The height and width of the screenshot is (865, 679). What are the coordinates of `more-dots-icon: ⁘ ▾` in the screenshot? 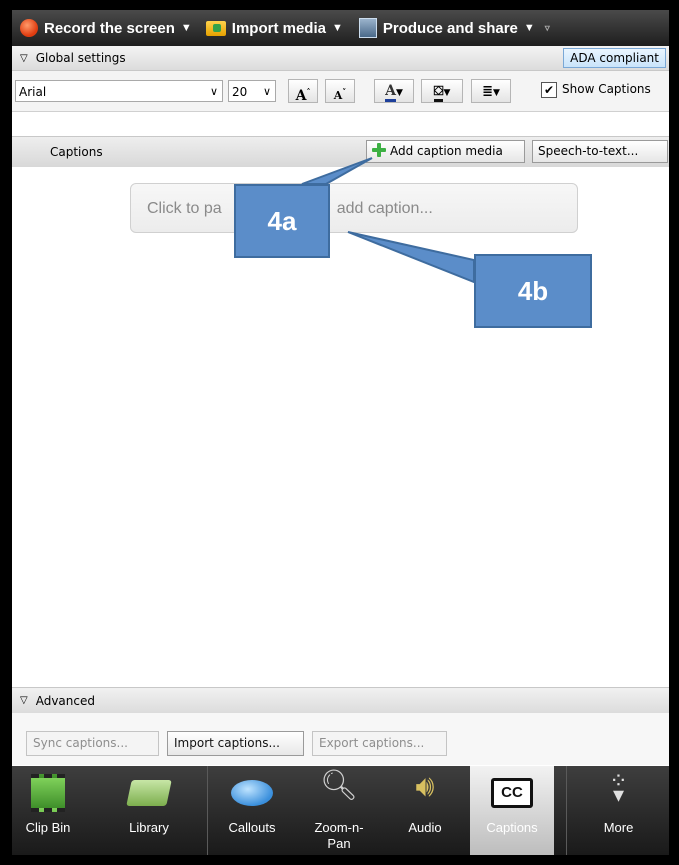 It's located at (618, 787).